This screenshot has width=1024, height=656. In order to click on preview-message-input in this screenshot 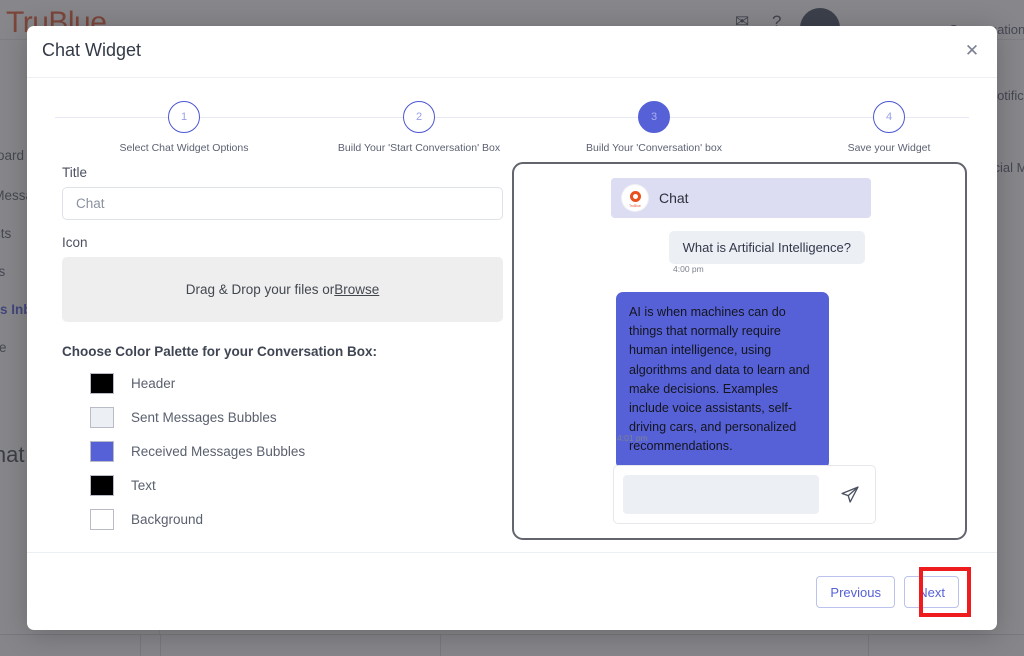, I will do `click(721, 494)`.